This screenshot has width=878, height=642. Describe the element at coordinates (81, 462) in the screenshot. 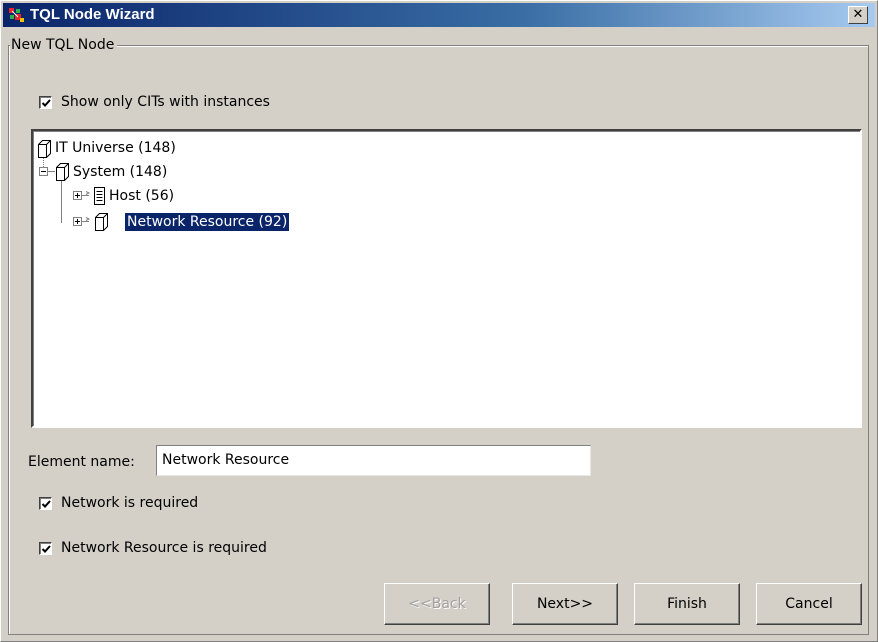

I see `element-name-label: Element name:` at that location.